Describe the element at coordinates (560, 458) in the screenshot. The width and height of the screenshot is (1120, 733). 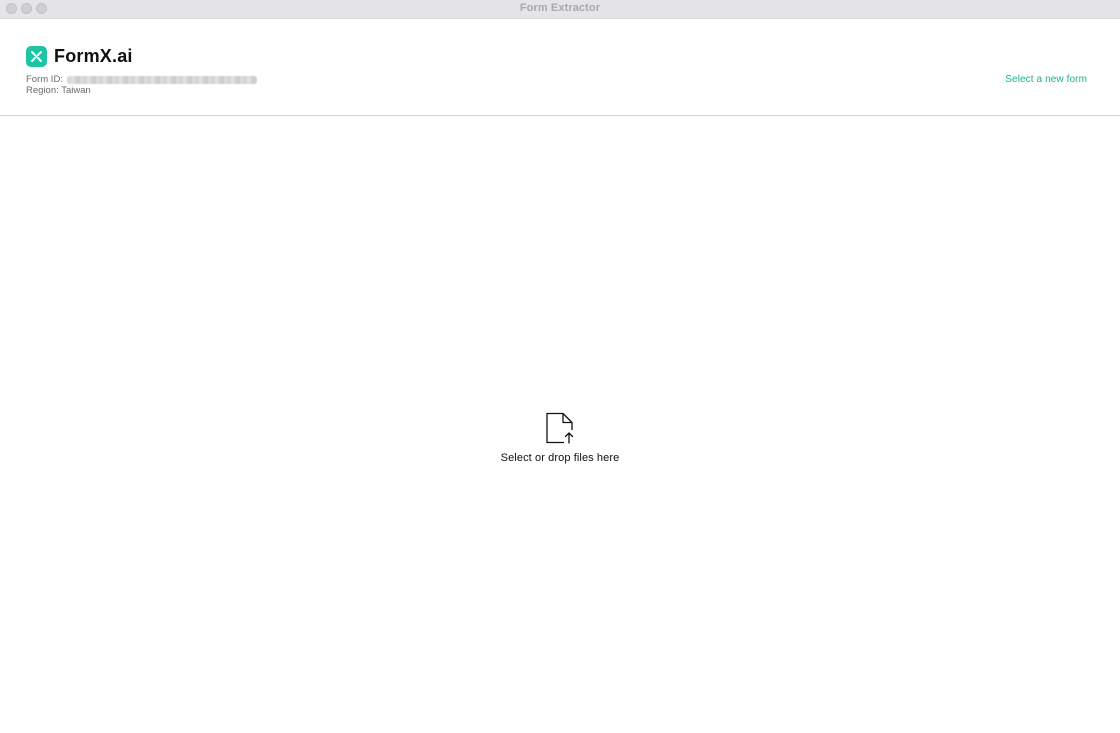
I see `drop-zone-label: Select or drop files here` at that location.